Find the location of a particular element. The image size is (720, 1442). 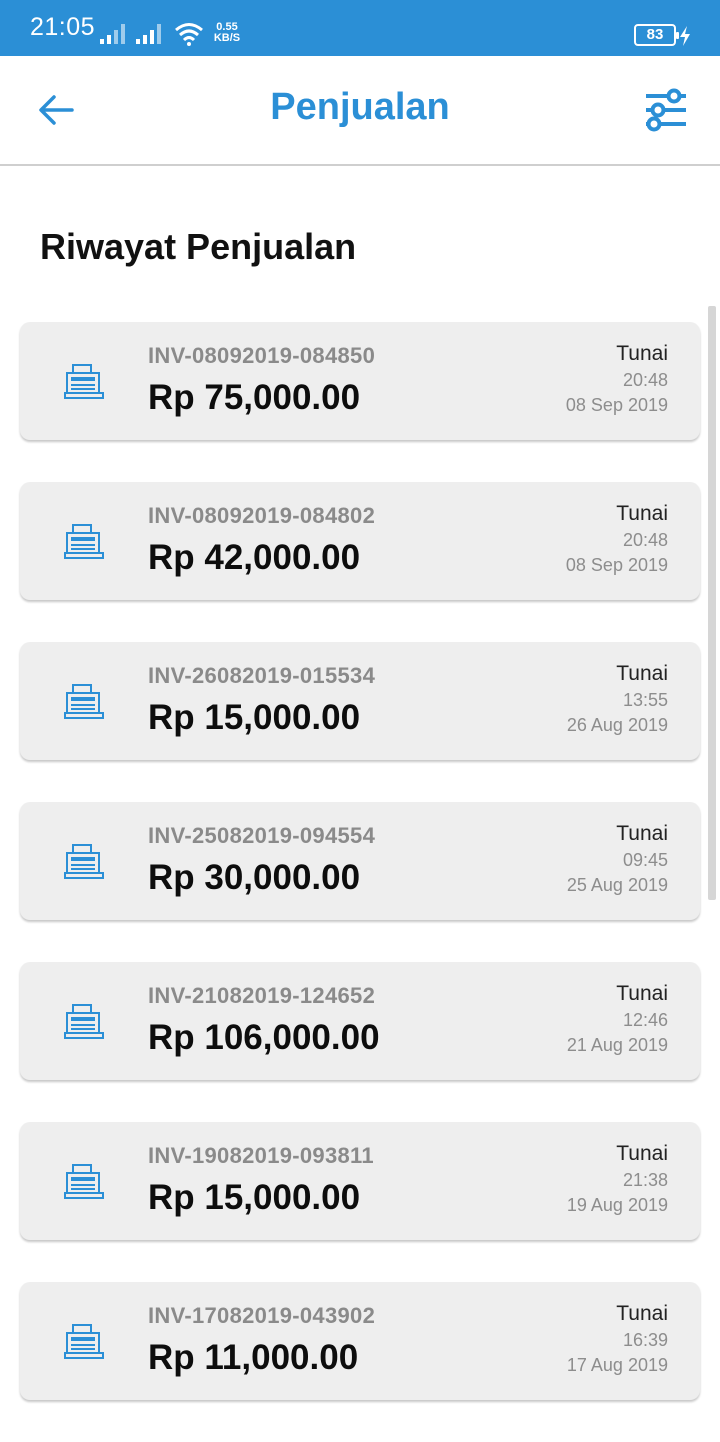

status-bar: 21:05 0.55 KB/S 83 is located at coordinates (360, 28).